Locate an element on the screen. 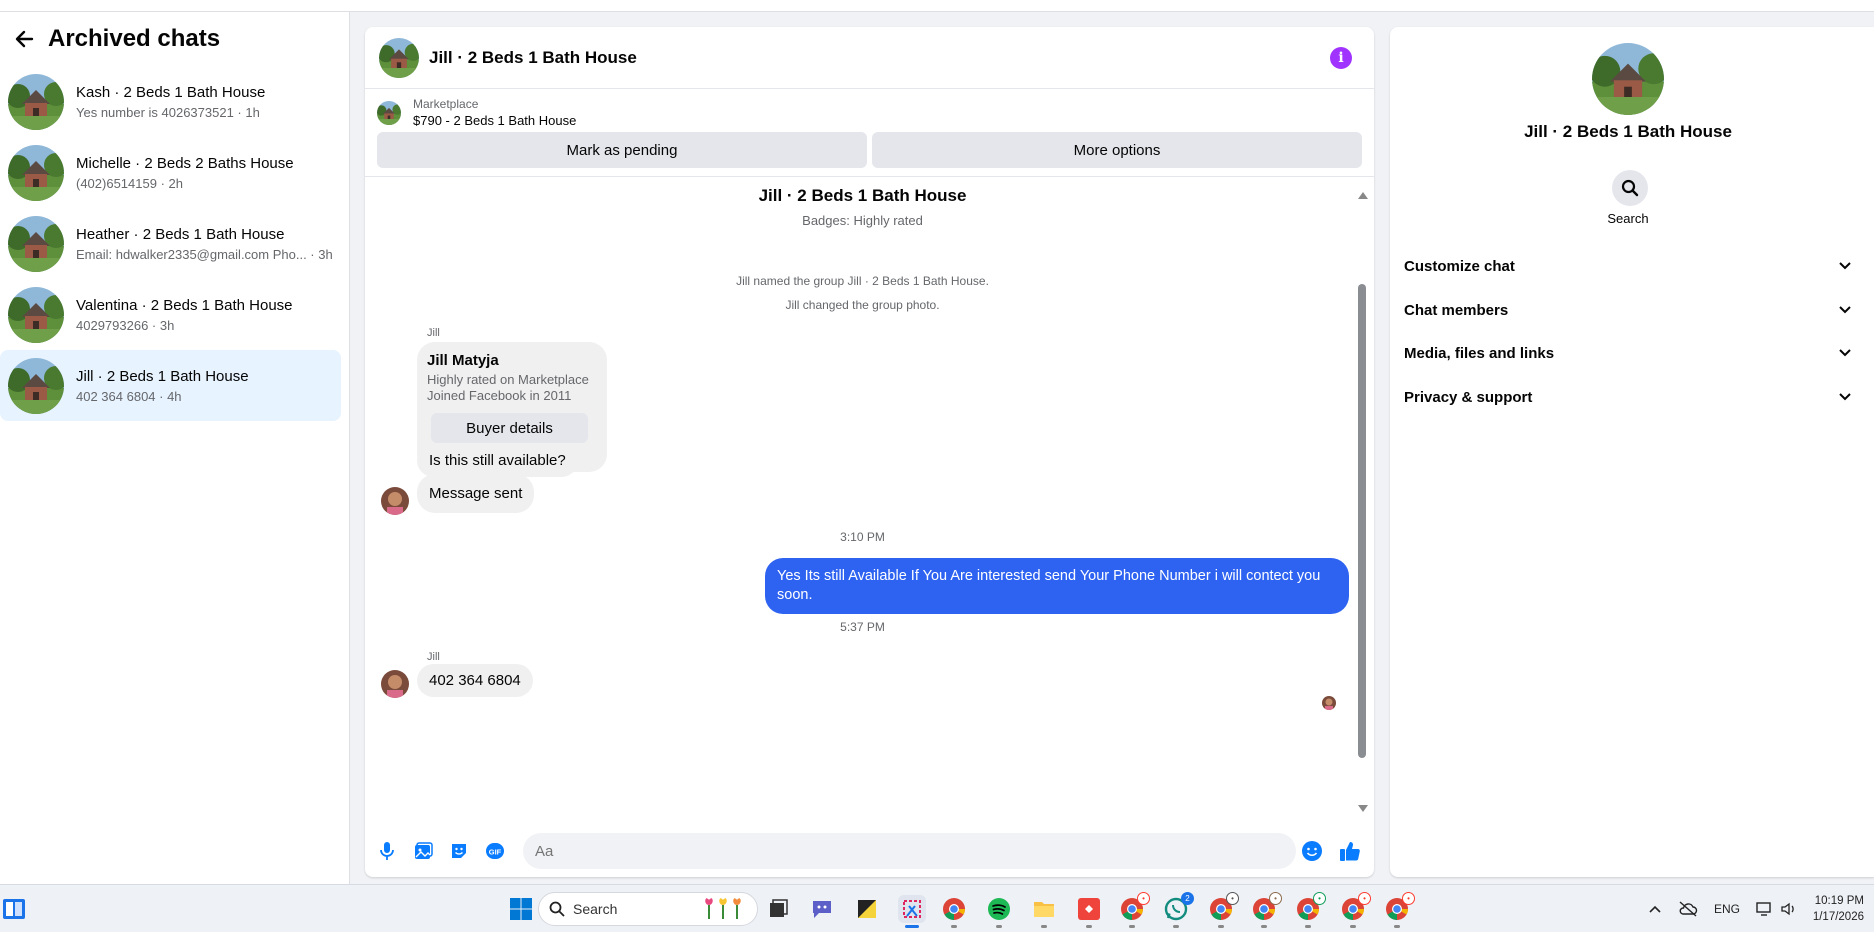 Image resolution: width=1874 pixels, height=932 pixels. more-options-button: More options is located at coordinates (1117, 150).